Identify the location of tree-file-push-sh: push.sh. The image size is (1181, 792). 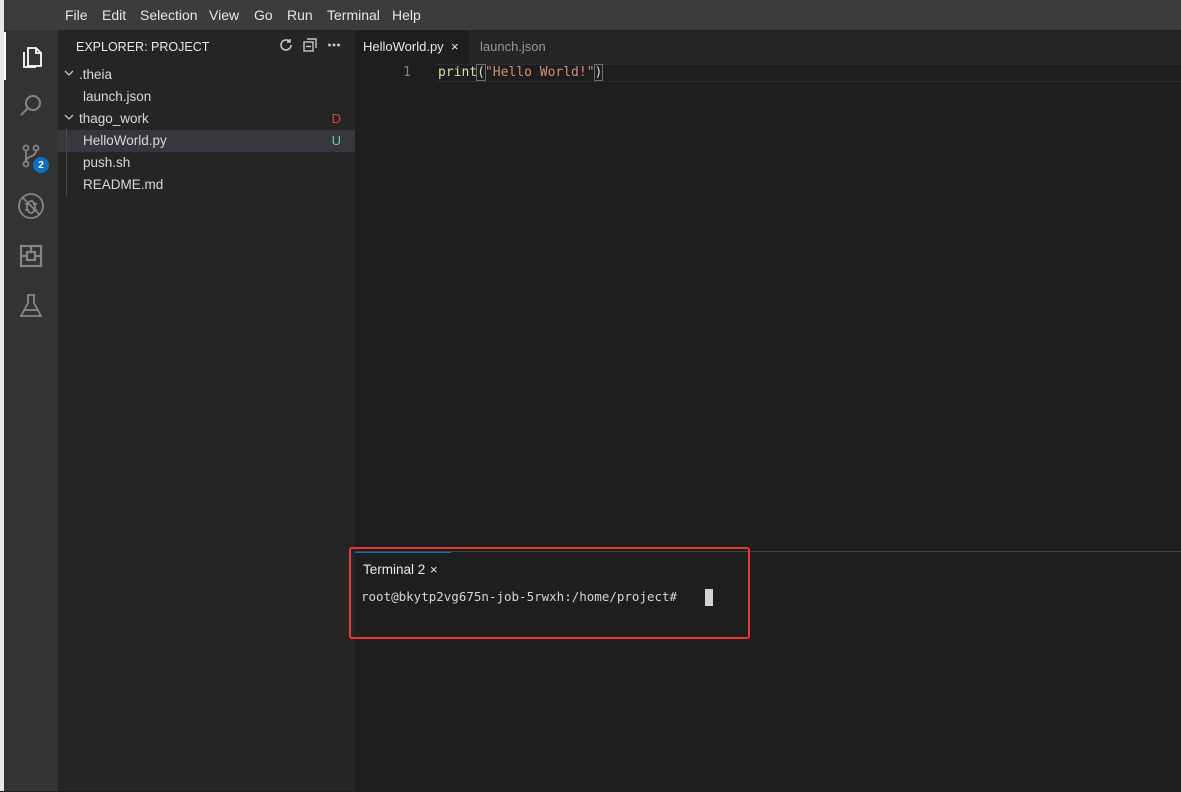
(206, 163).